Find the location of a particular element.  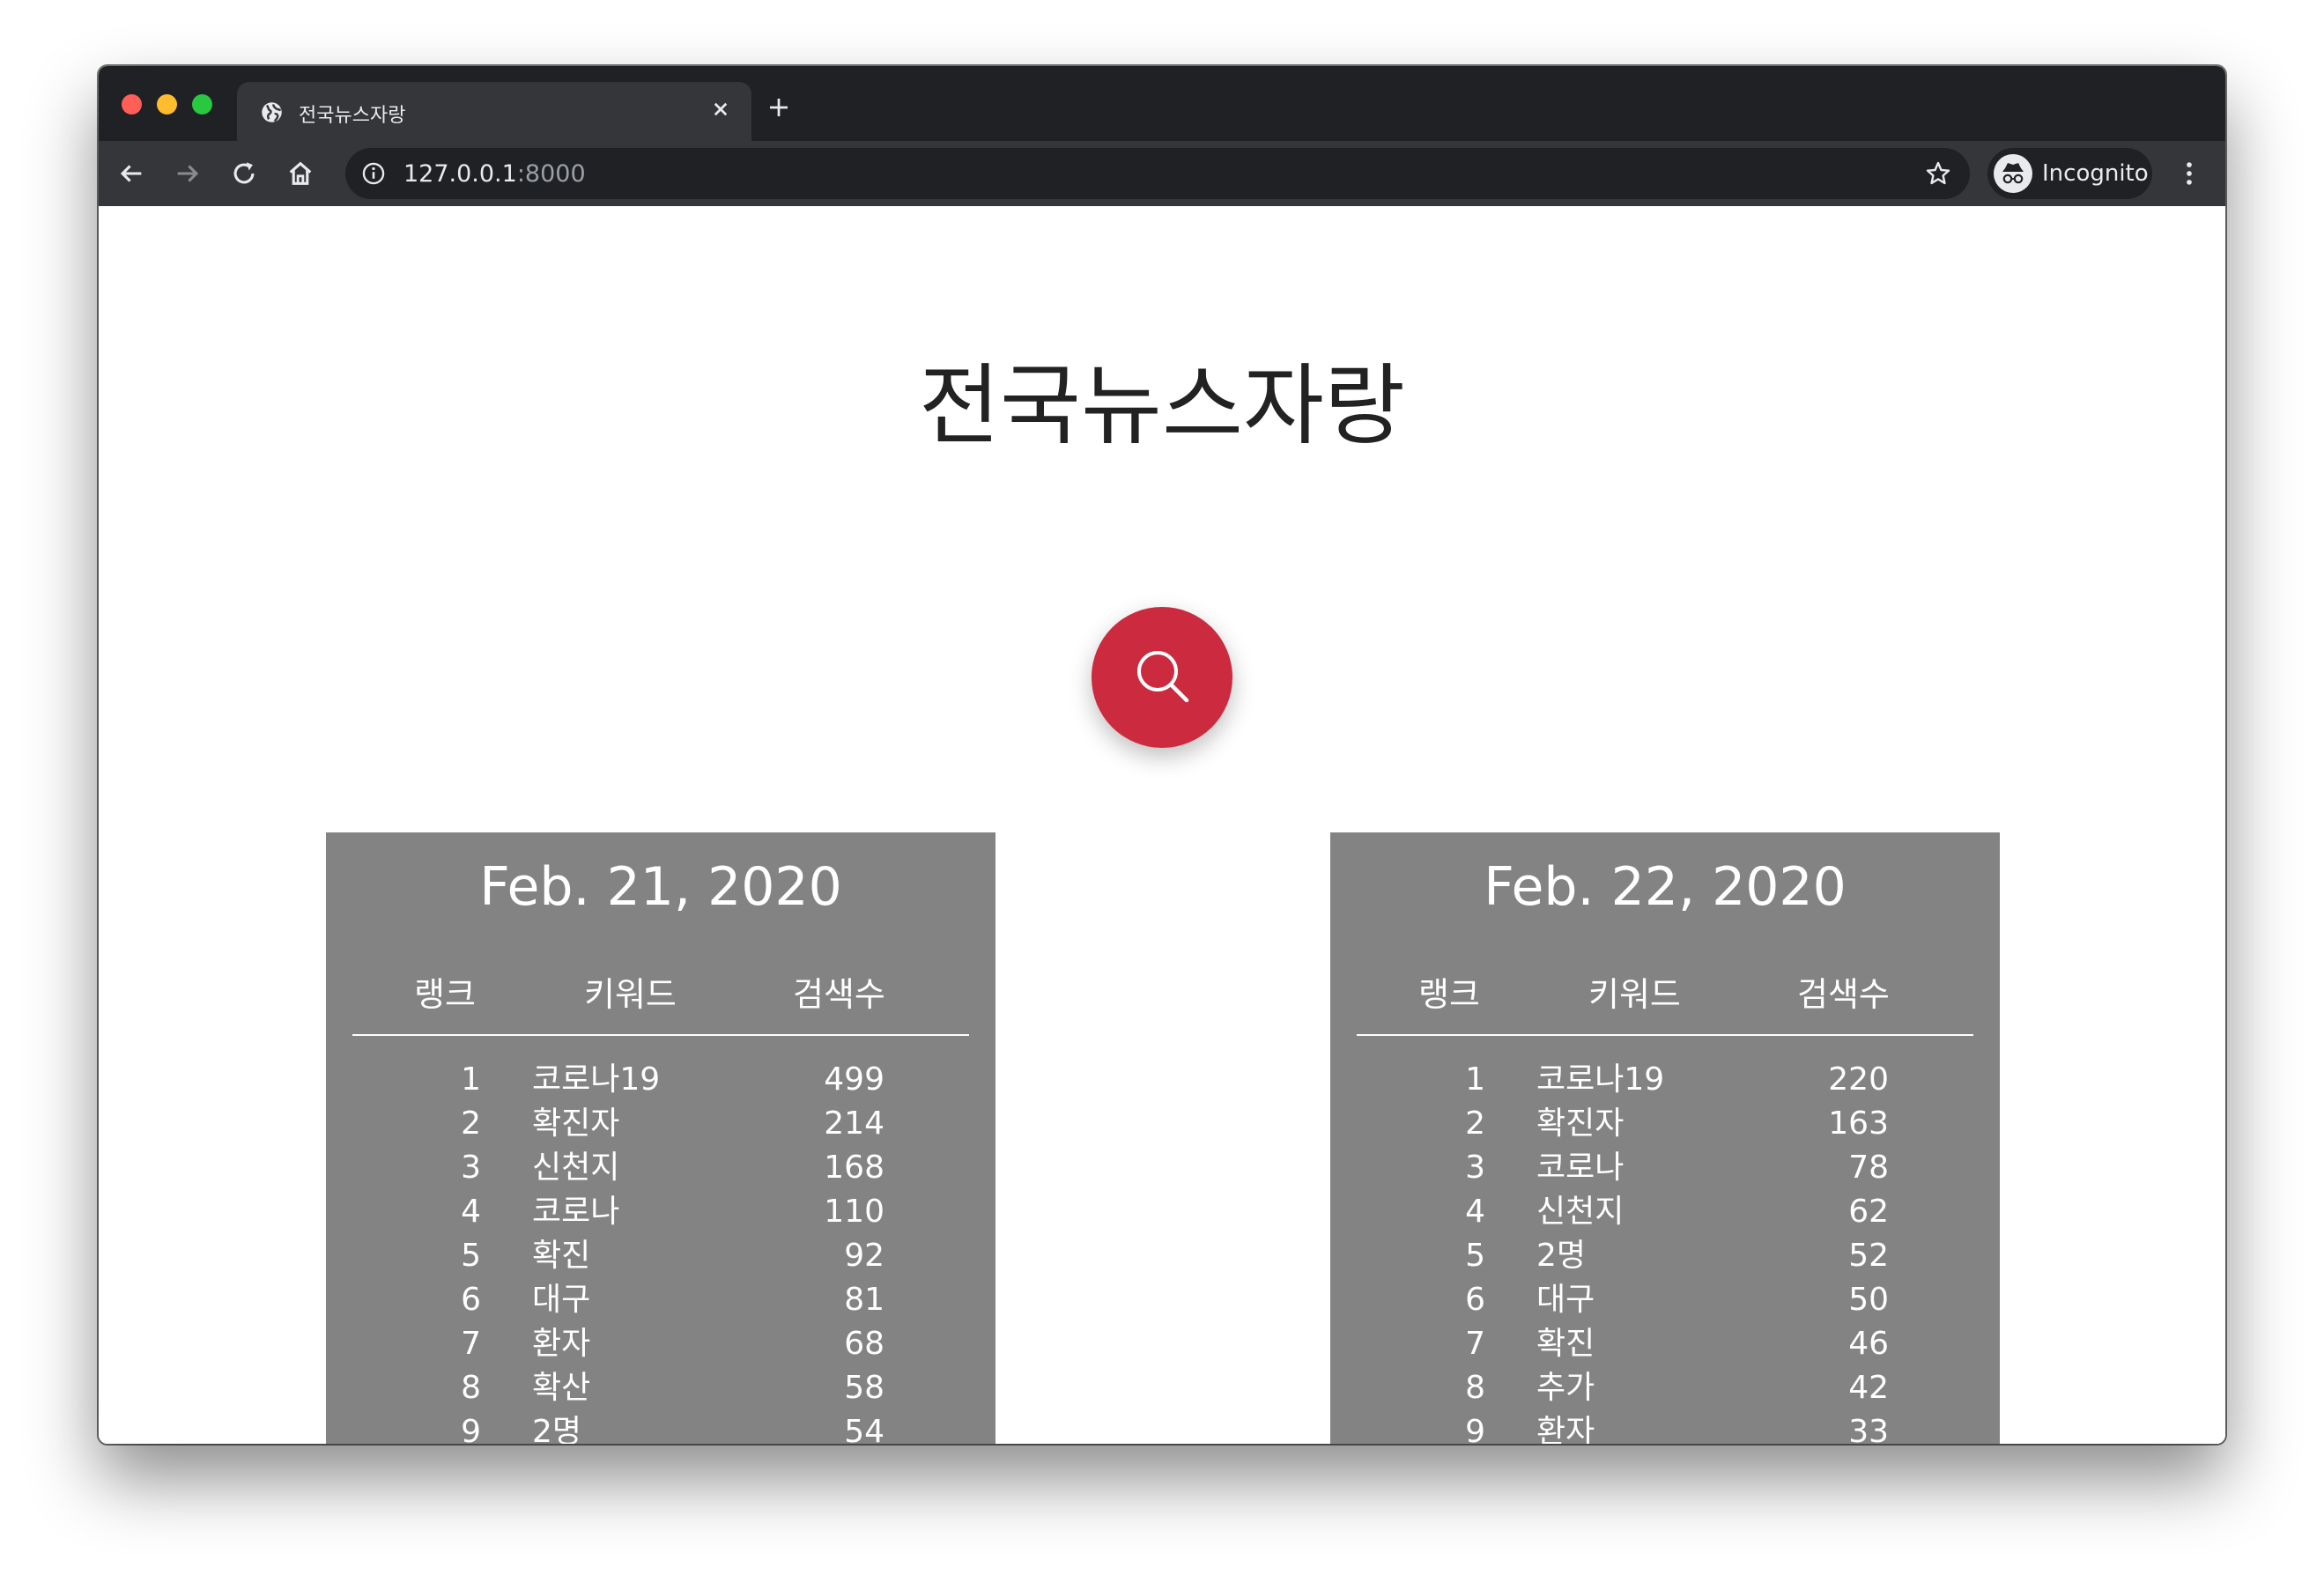

table-row: 7 환자 68 is located at coordinates (660, 1344).